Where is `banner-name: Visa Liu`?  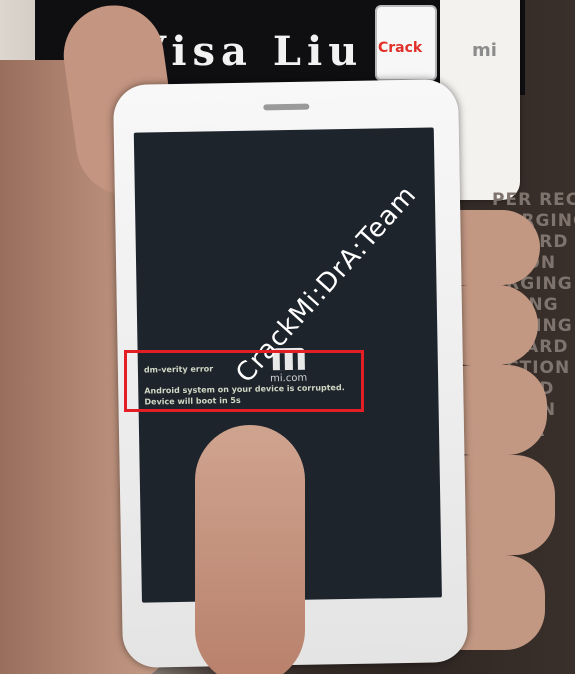 banner-name: Visa Liu is located at coordinates (249, 51).